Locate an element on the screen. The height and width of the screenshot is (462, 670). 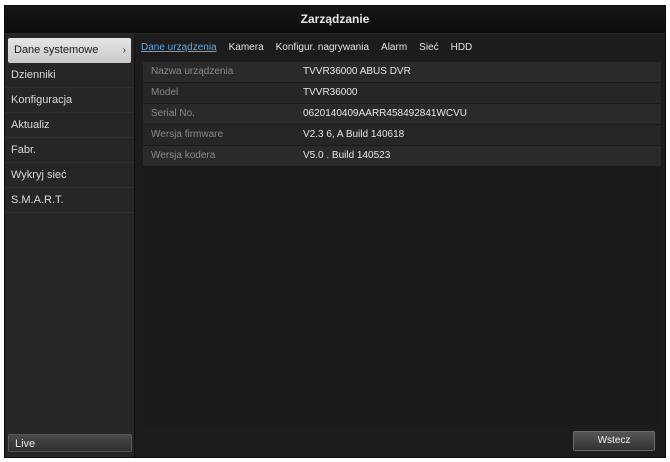
sidebar-item-factory: Fabr. is located at coordinates (69, 150).